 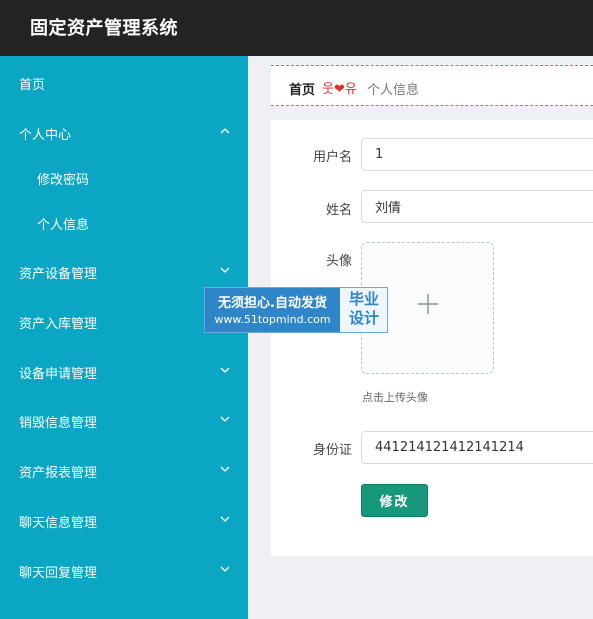 I want to click on chevron-up-icon, so click(x=225, y=131).